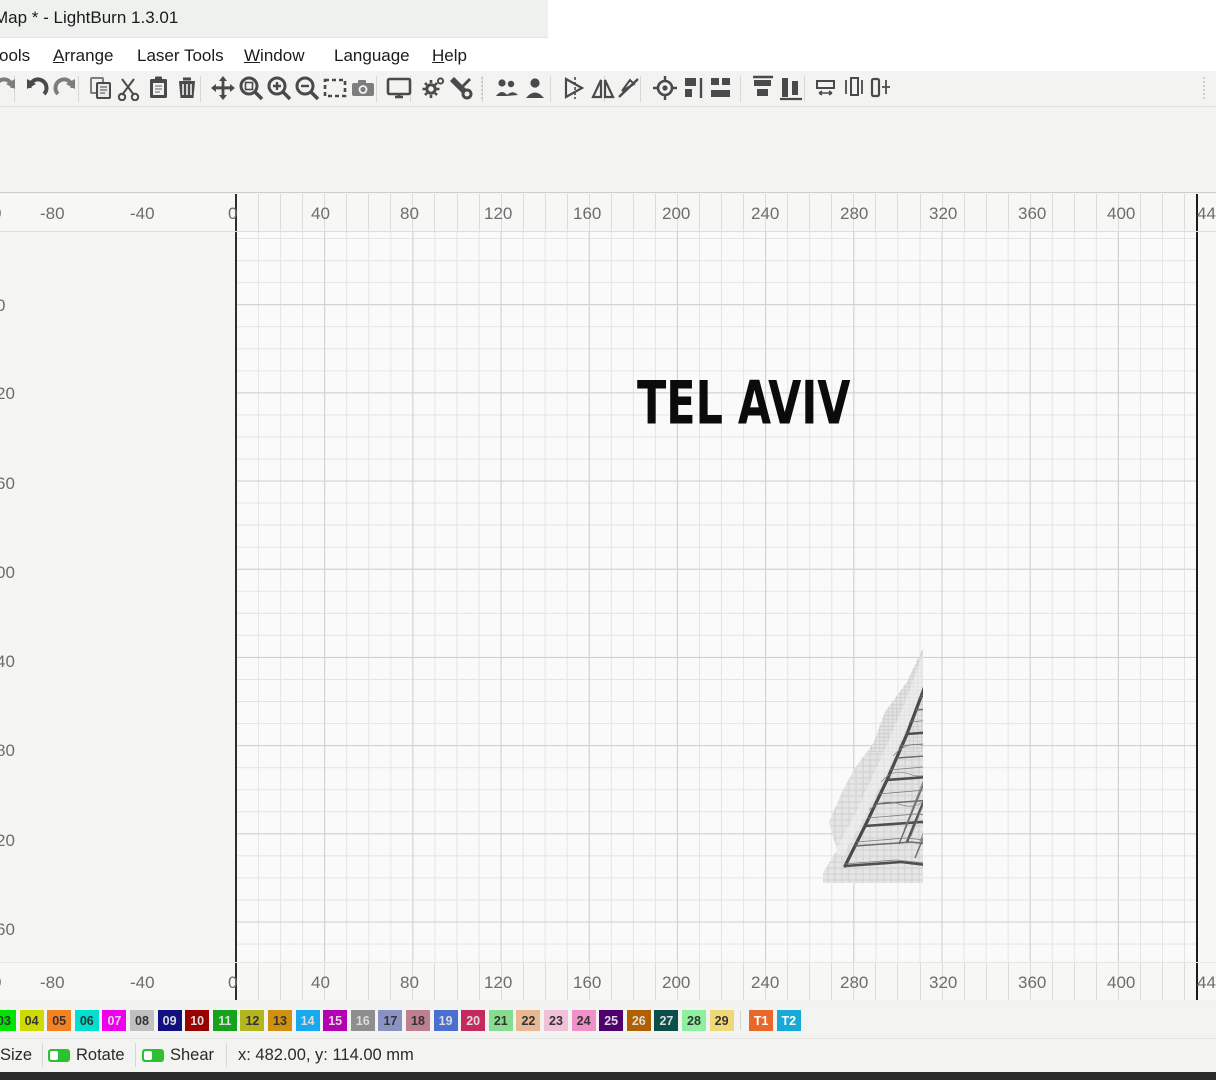 The width and height of the screenshot is (1216, 1080). I want to click on zoom-selection-icon, so click(335, 90).